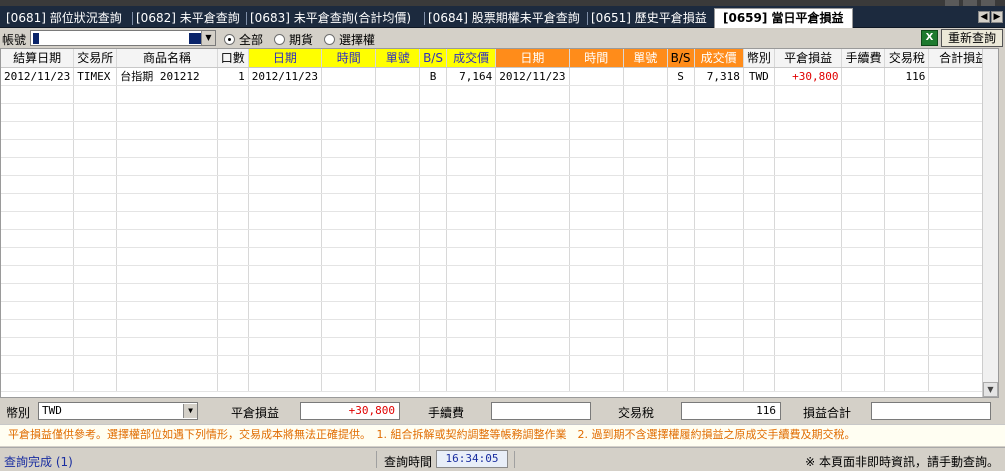 Image resolution: width=1005 pixels, height=471 pixels. What do you see at coordinates (167, 76) in the screenshot?
I see `cell-product: 台指期 201212` at bounding box center [167, 76].